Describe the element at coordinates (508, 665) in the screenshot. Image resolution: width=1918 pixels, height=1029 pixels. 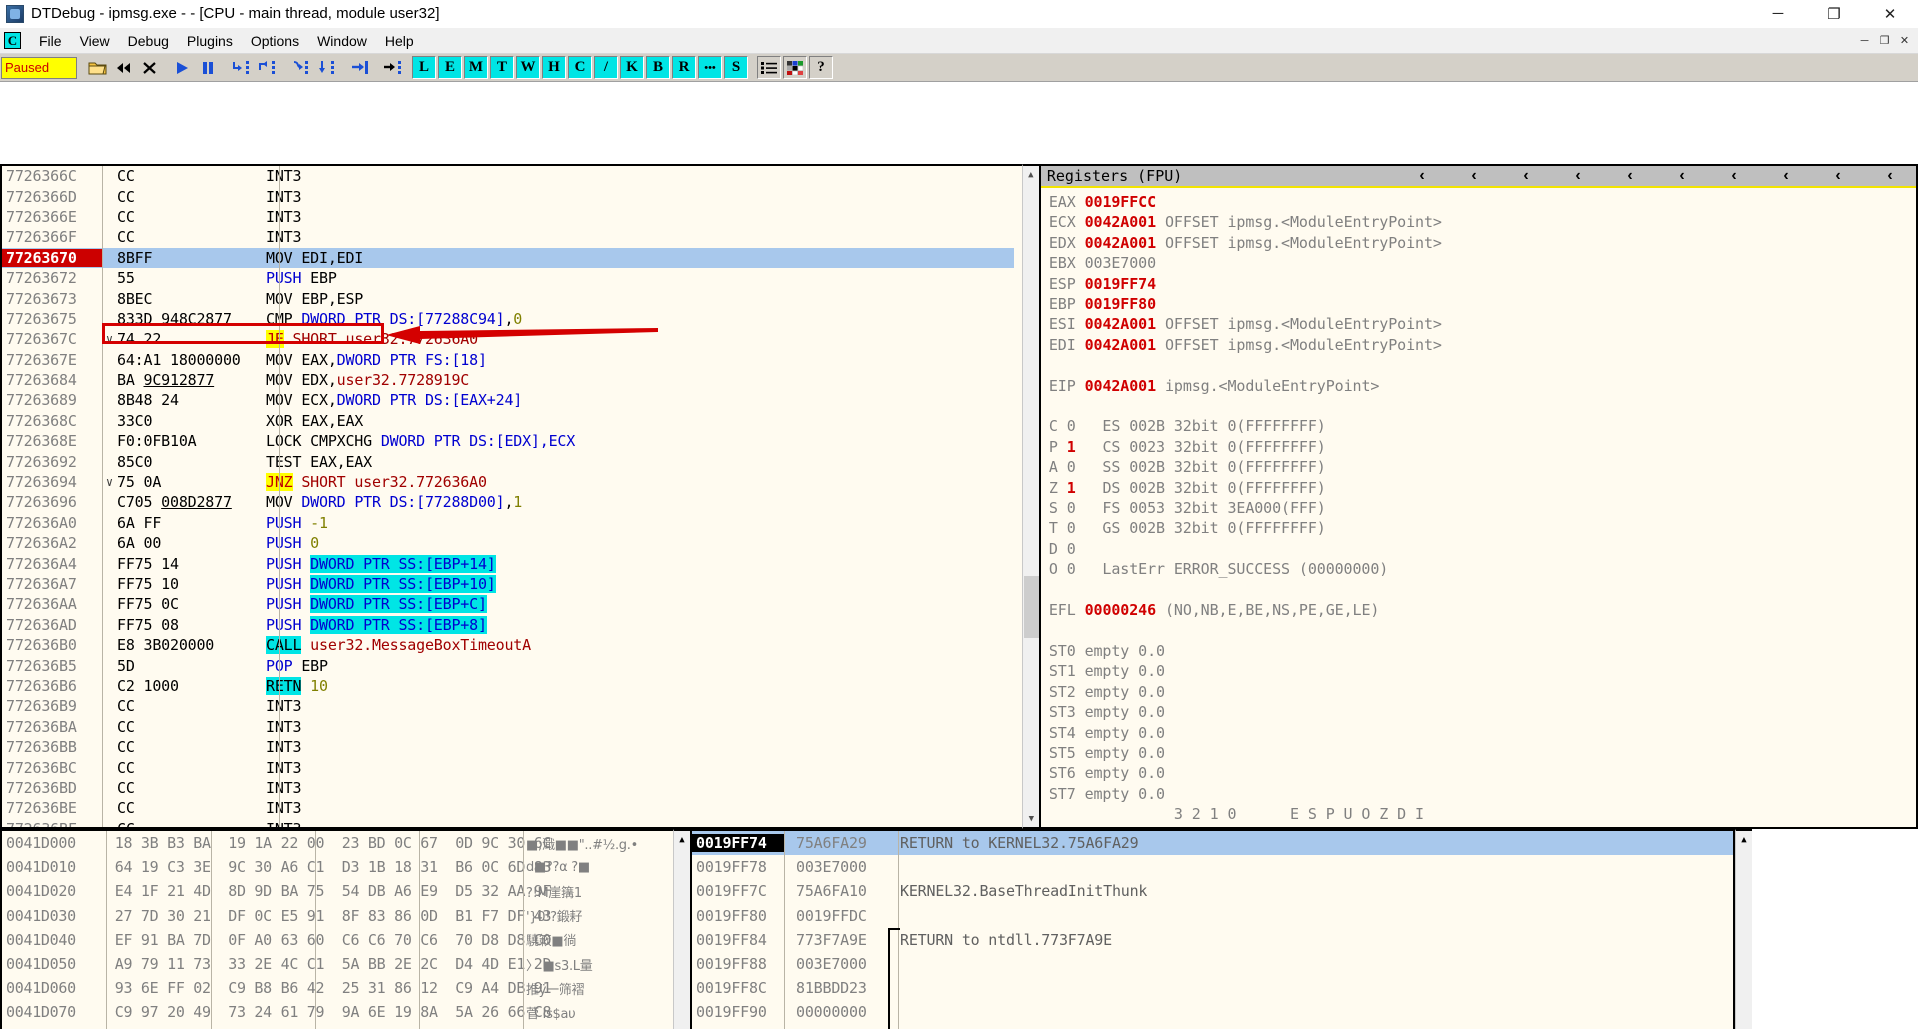
I see `disassembly-row: 772636B5 5D POP EBP` at that location.